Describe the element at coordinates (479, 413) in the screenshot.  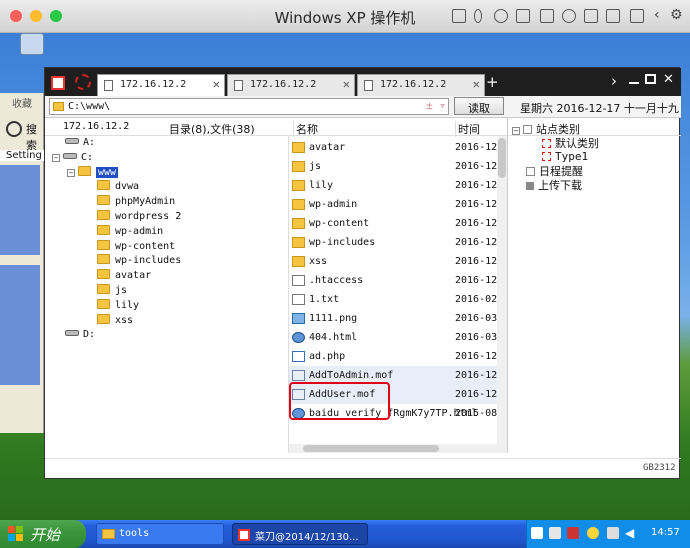
I see `file-date: 2015-08-` at that location.